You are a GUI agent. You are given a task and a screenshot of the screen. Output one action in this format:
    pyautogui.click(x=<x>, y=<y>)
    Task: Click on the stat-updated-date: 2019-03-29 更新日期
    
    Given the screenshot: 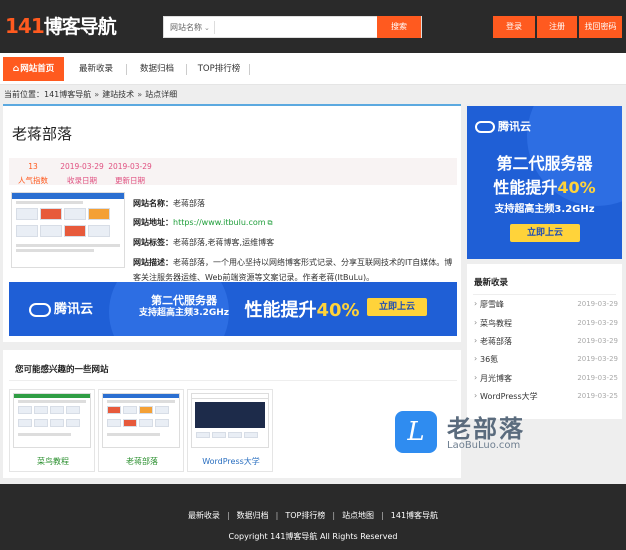 What is the action you would take?
    pyautogui.click(x=130, y=173)
    